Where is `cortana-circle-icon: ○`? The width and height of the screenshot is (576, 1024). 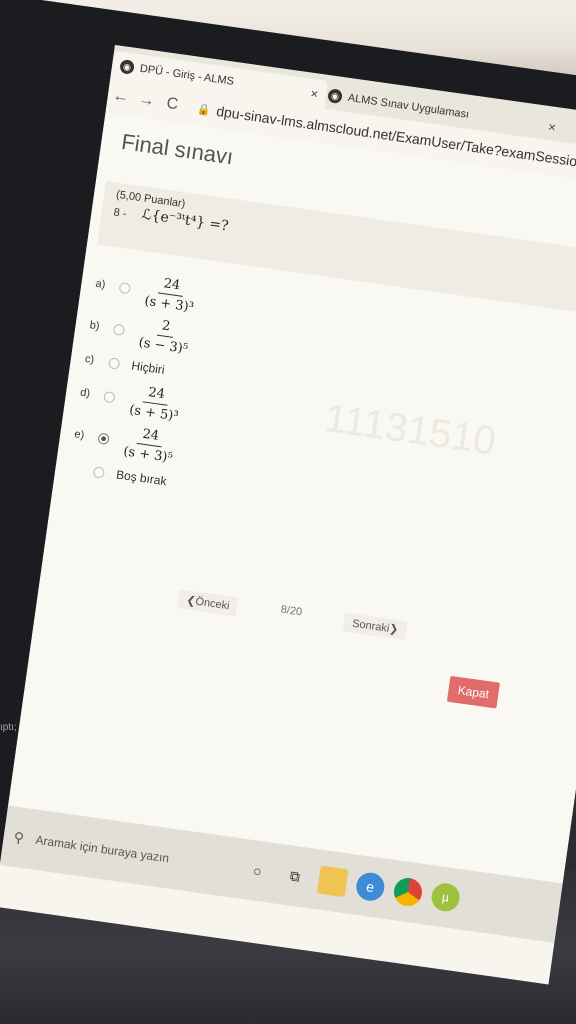
cortana-circle-icon: ○ is located at coordinates (258, 871).